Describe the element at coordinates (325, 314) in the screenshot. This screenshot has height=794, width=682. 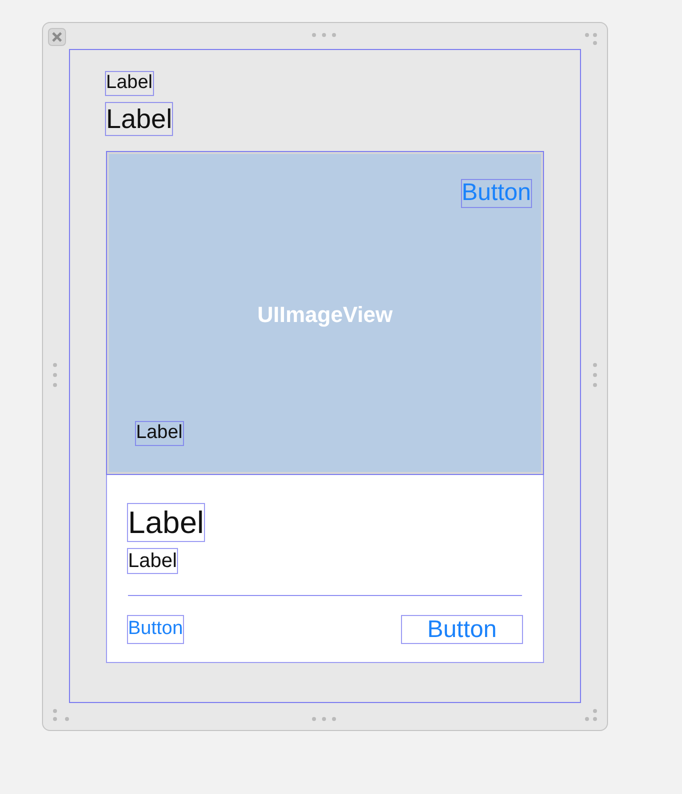
I see `placeholder-text: UIImageView` at that location.